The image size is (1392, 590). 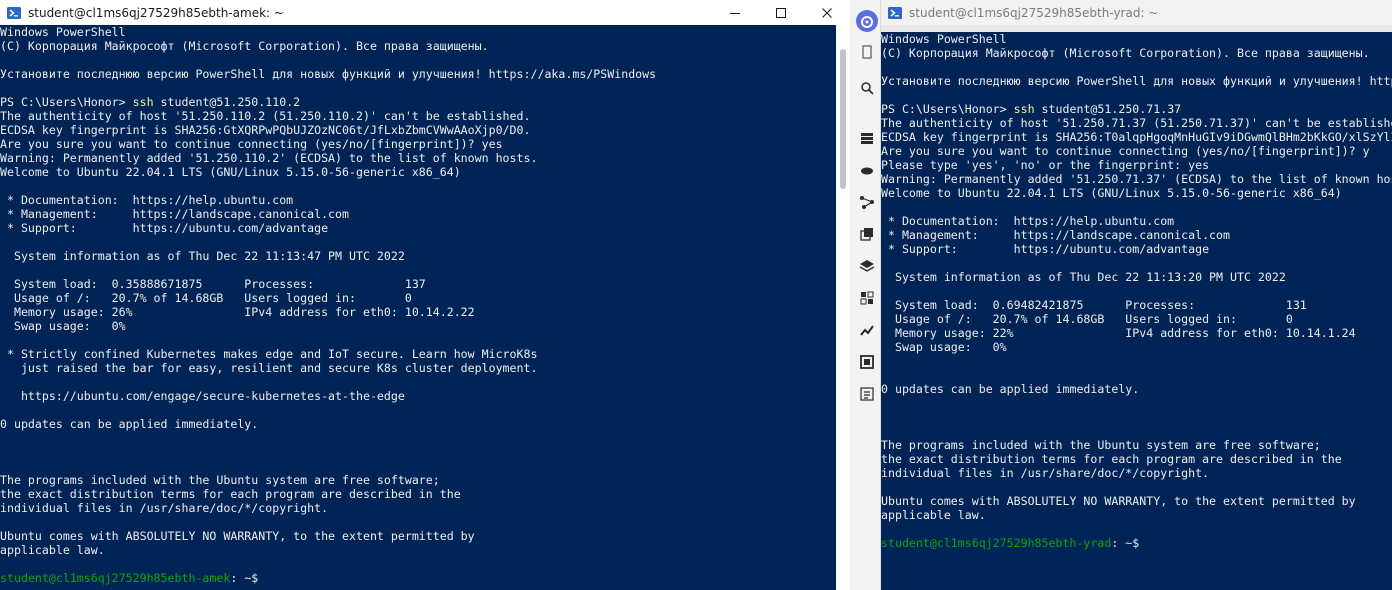 What do you see at coordinates (1108, 109) in the screenshot?
I see `ssh-argument: student@51.250.71.37` at bounding box center [1108, 109].